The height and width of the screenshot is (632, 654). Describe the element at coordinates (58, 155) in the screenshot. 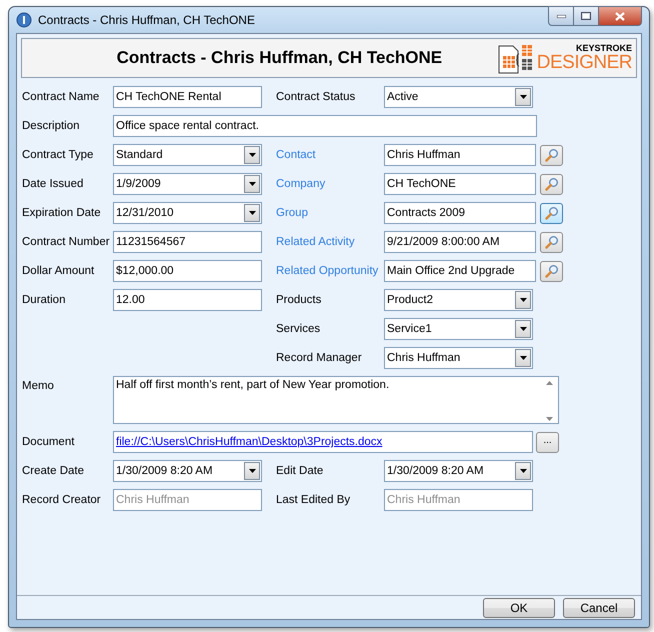

I see `field-label: Contract Type` at that location.